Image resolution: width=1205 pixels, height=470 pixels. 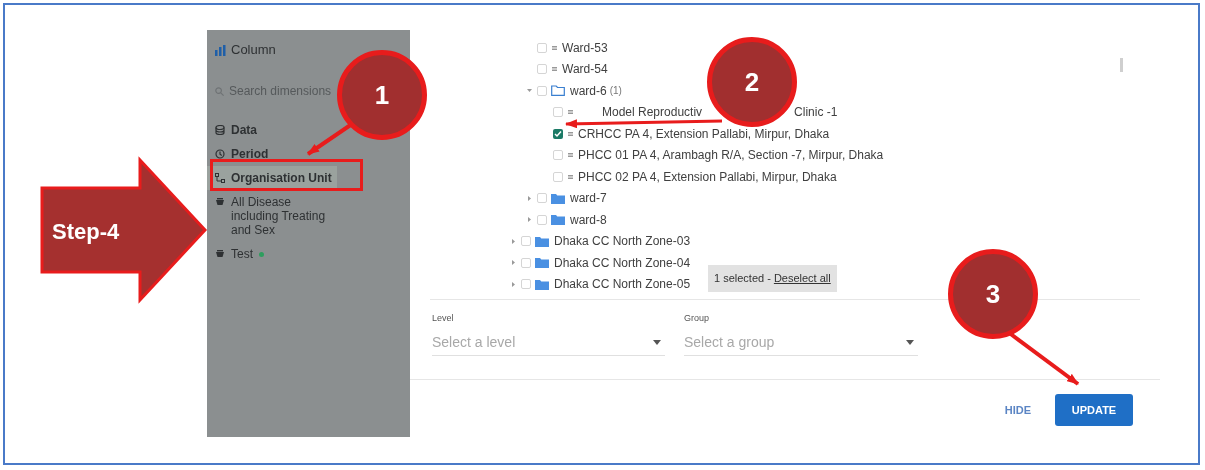 What do you see at coordinates (697, 318) in the screenshot?
I see `group-label: Group` at bounding box center [697, 318].